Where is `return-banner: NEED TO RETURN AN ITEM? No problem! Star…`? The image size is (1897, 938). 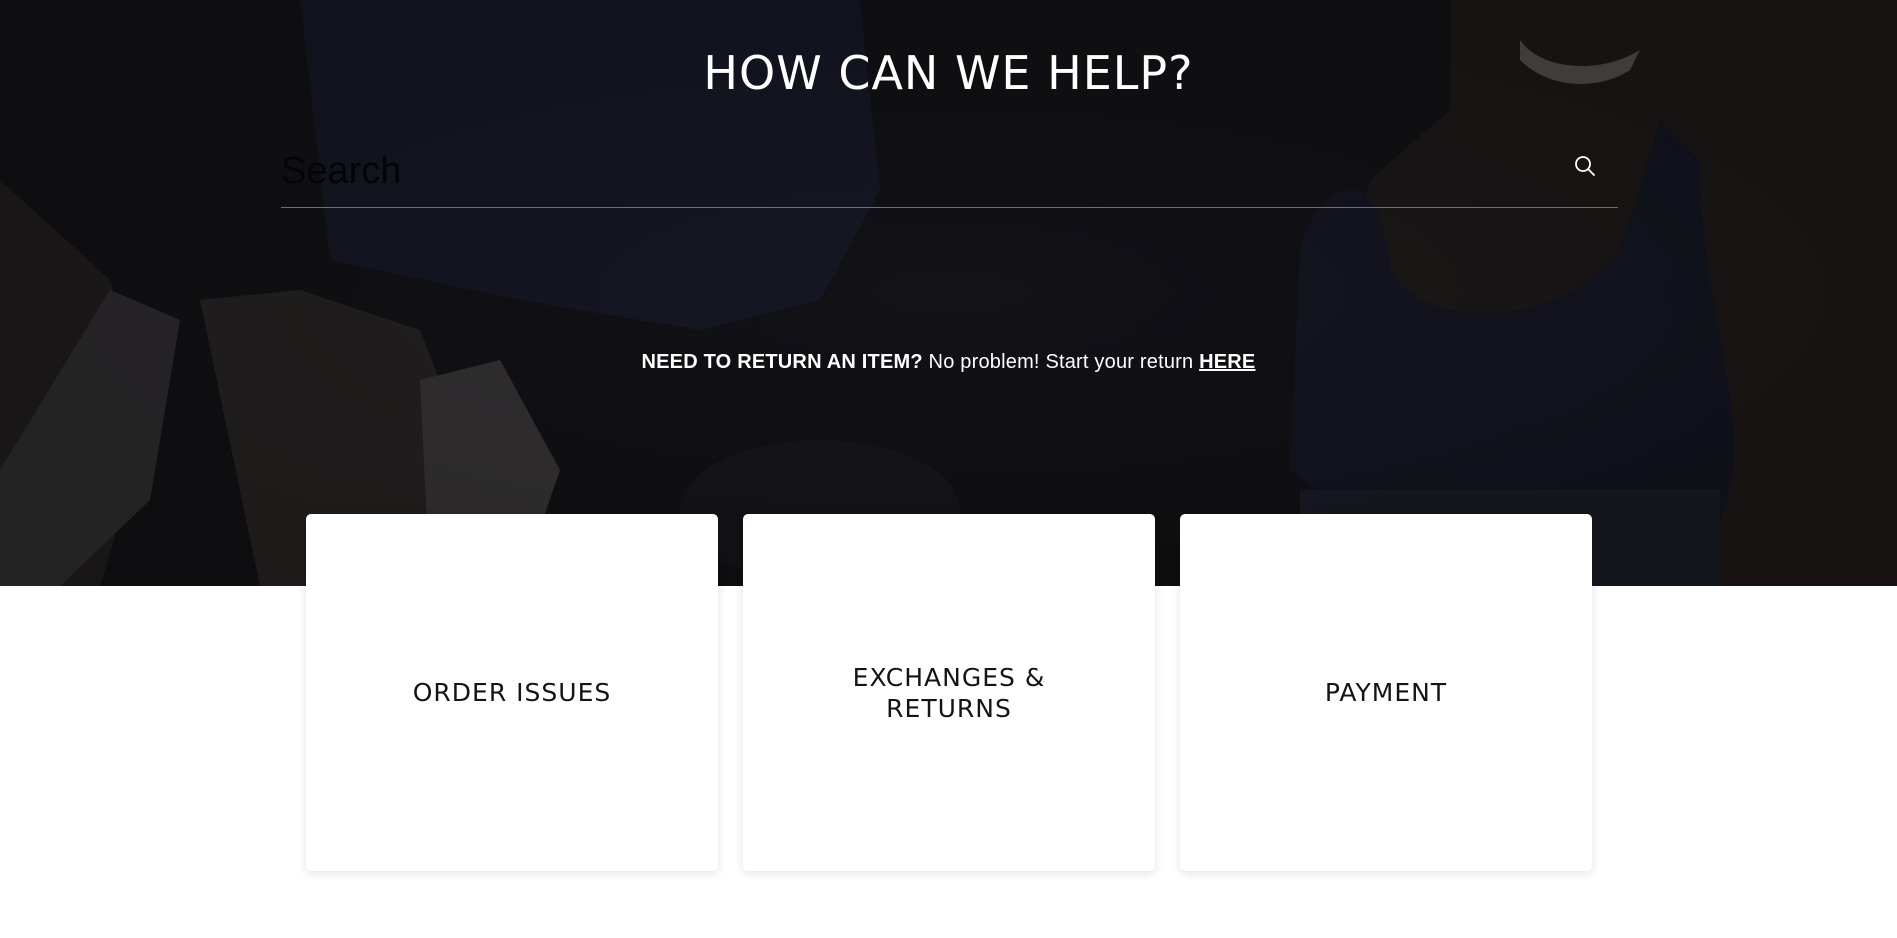 return-banner: NEED TO RETURN AN ITEM? No problem! Star… is located at coordinates (948, 362).